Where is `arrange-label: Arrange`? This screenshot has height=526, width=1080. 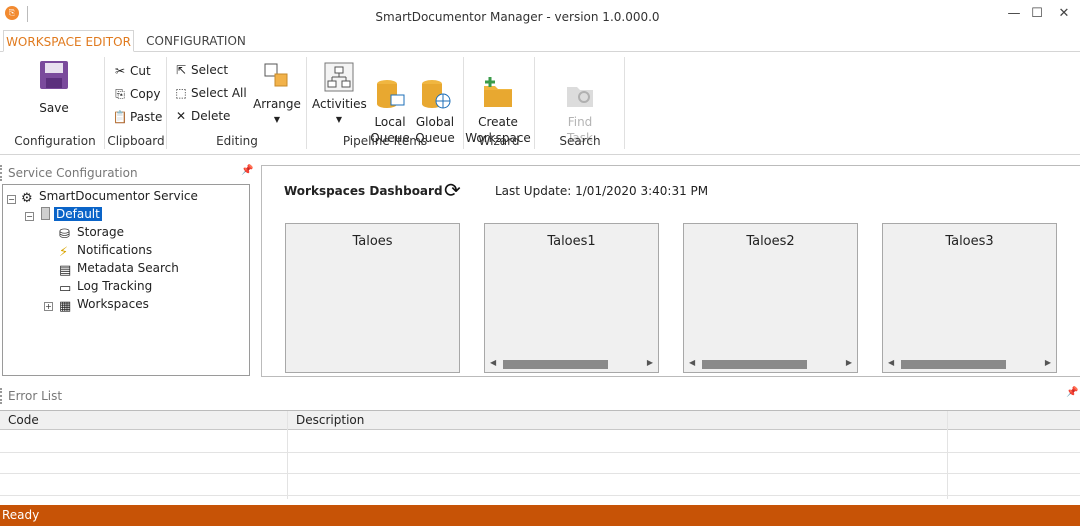
arrange-label: Arrange is located at coordinates (277, 104).